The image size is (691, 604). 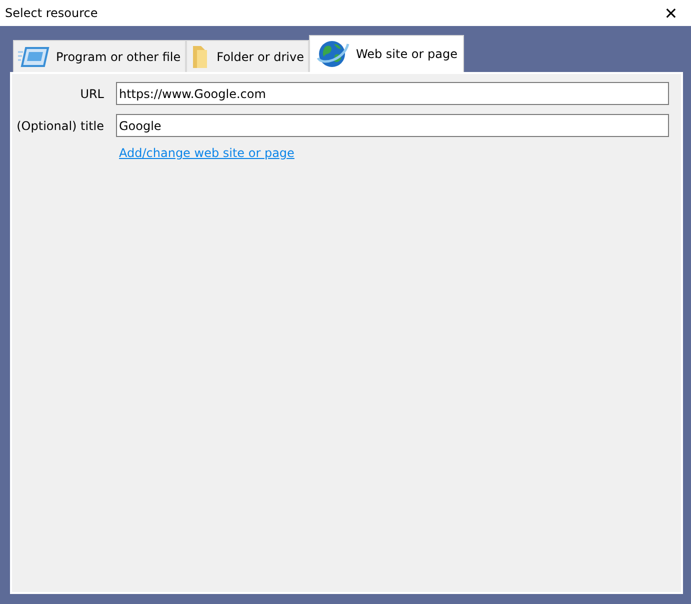 I want to click on tab: Web site or page, so click(x=386, y=53).